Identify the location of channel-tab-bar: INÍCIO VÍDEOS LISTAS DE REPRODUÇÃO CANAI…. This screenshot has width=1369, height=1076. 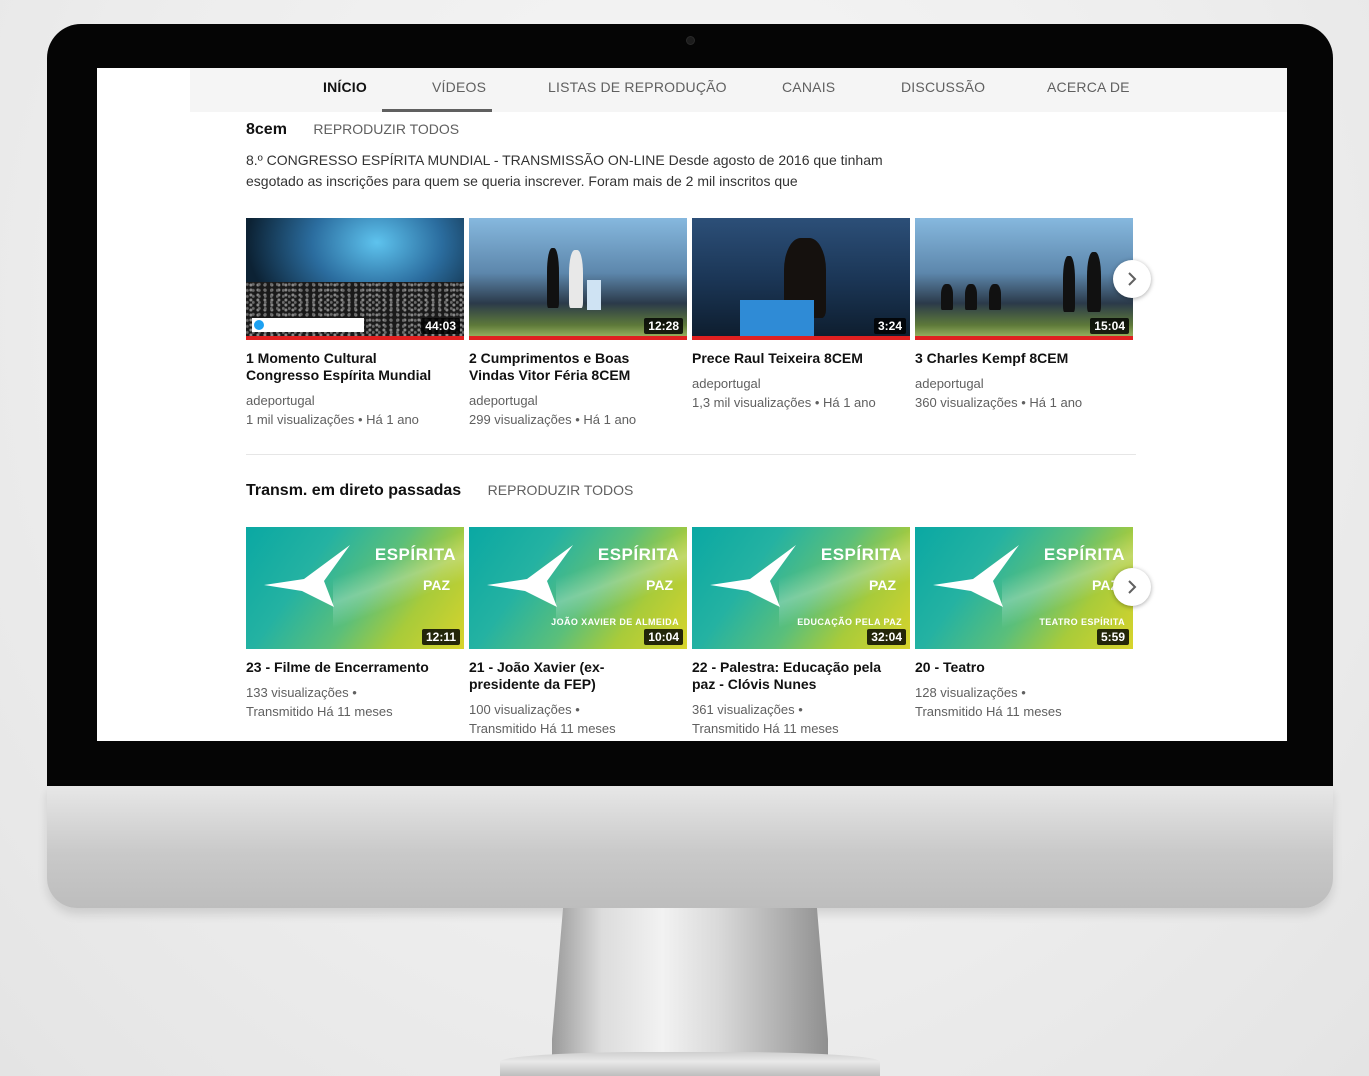
(738, 90).